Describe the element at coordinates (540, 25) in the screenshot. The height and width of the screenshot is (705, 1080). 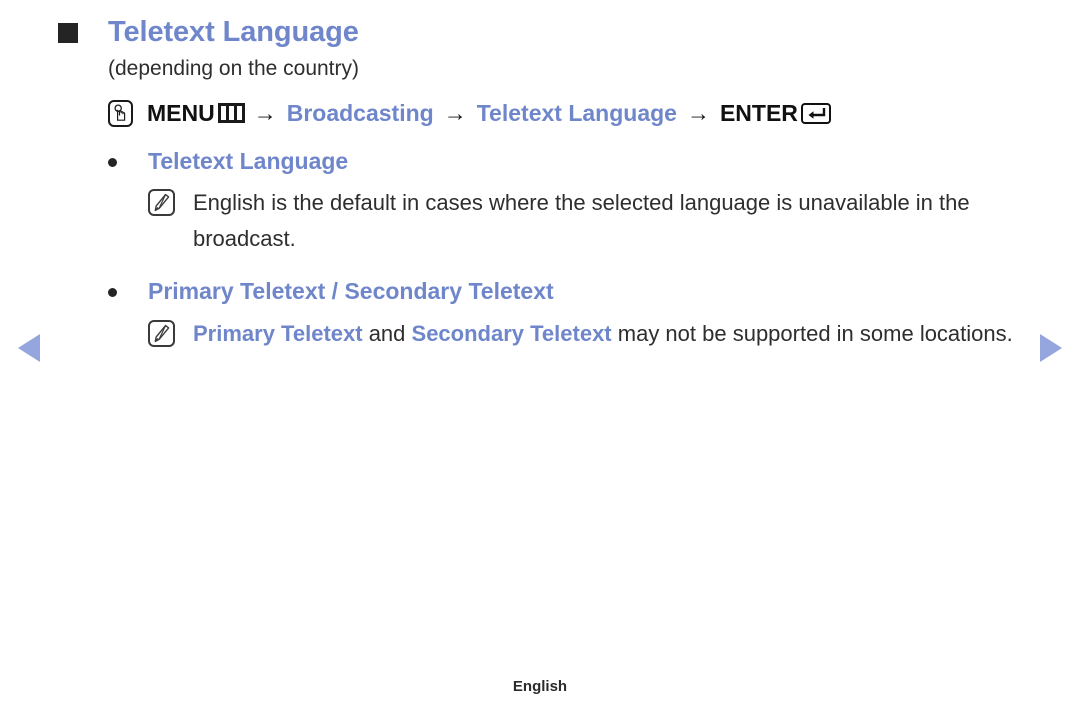
I see `page-heading-row: Teletext Language` at that location.